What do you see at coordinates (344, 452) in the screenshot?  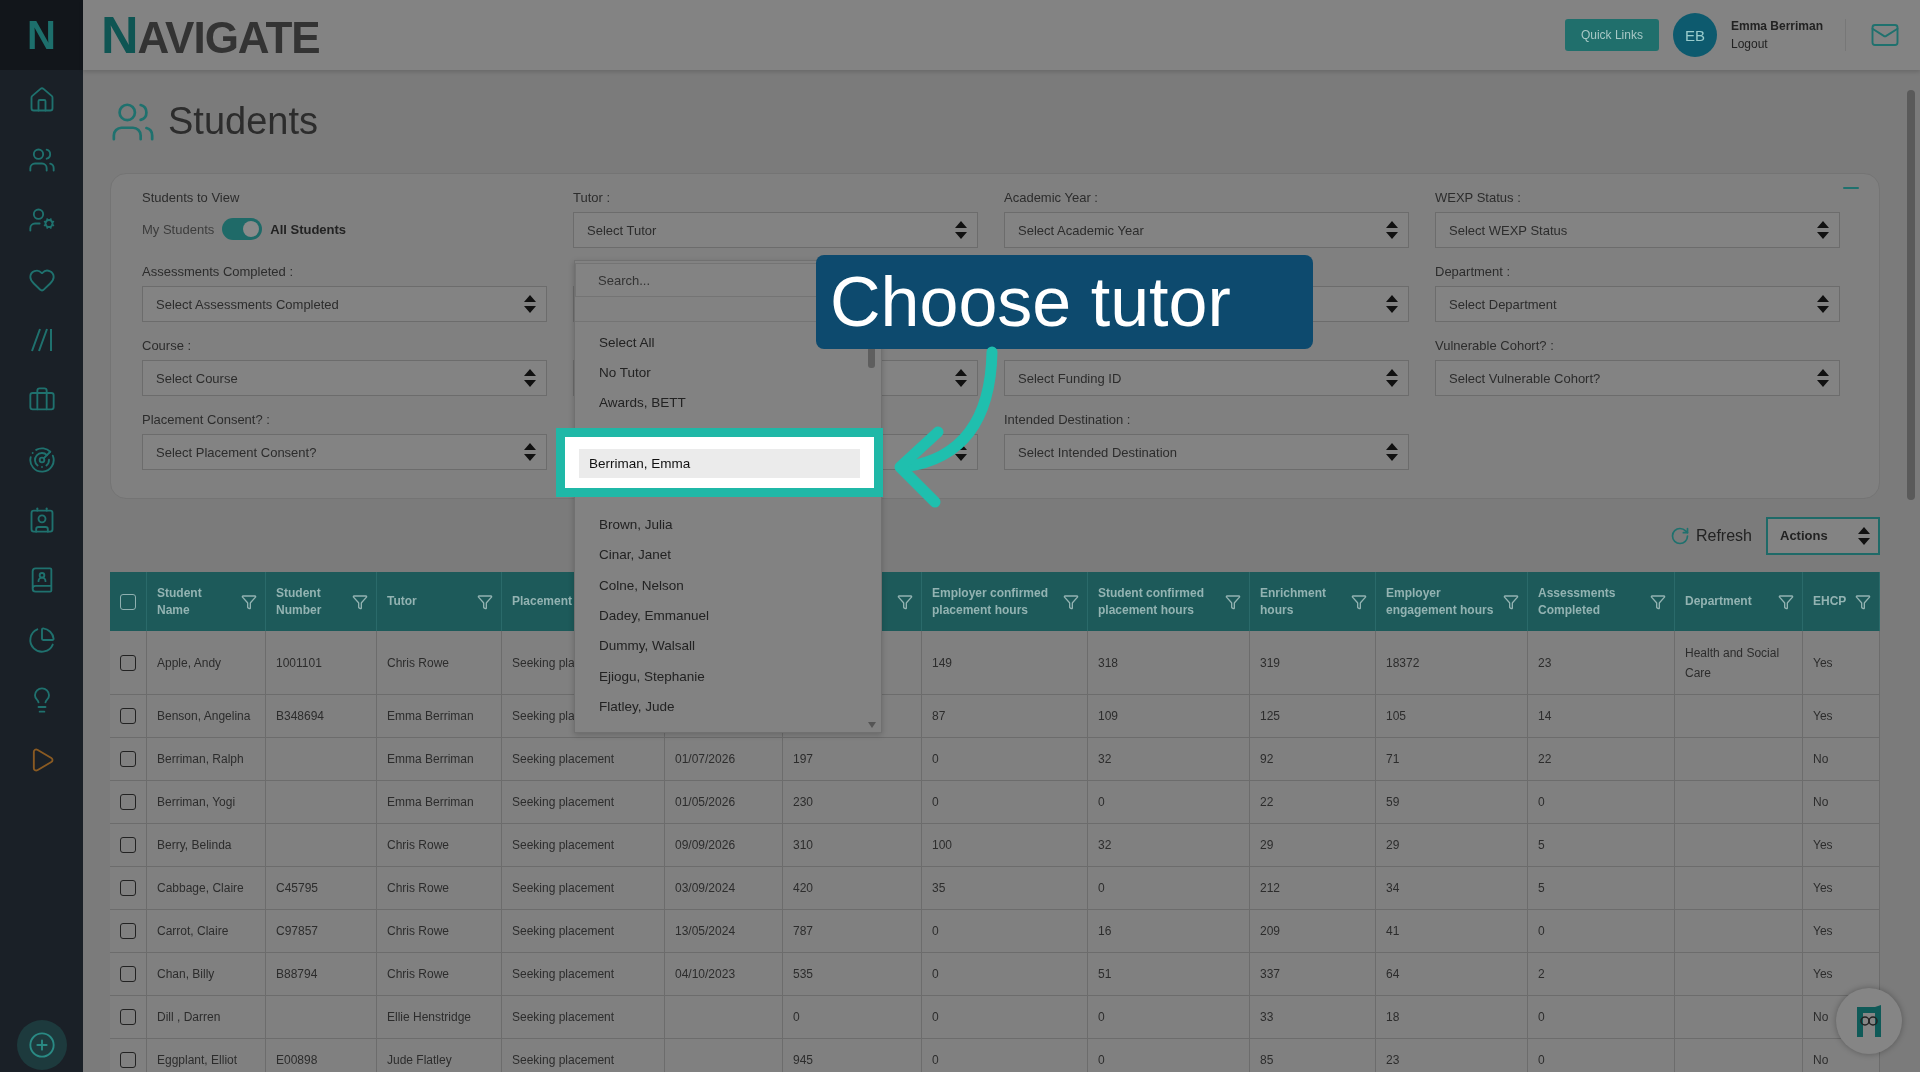 I see `select-field: Select Placement Consent?` at bounding box center [344, 452].